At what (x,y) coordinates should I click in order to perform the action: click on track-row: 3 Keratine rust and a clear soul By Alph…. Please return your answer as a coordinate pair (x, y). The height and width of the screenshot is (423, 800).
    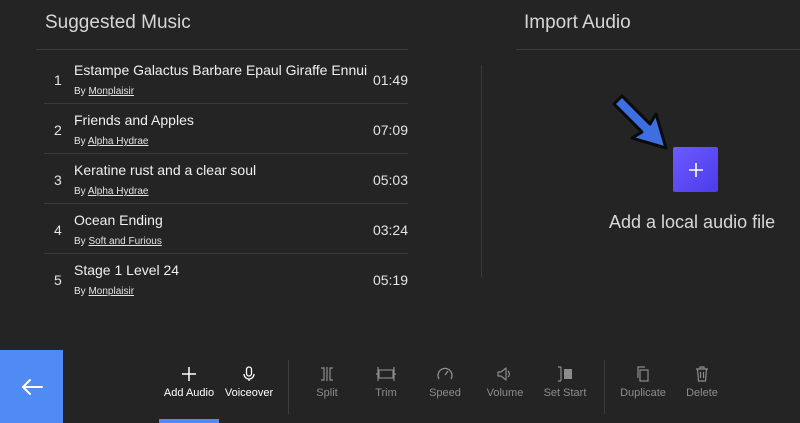
    Looking at the image, I should click on (226, 179).